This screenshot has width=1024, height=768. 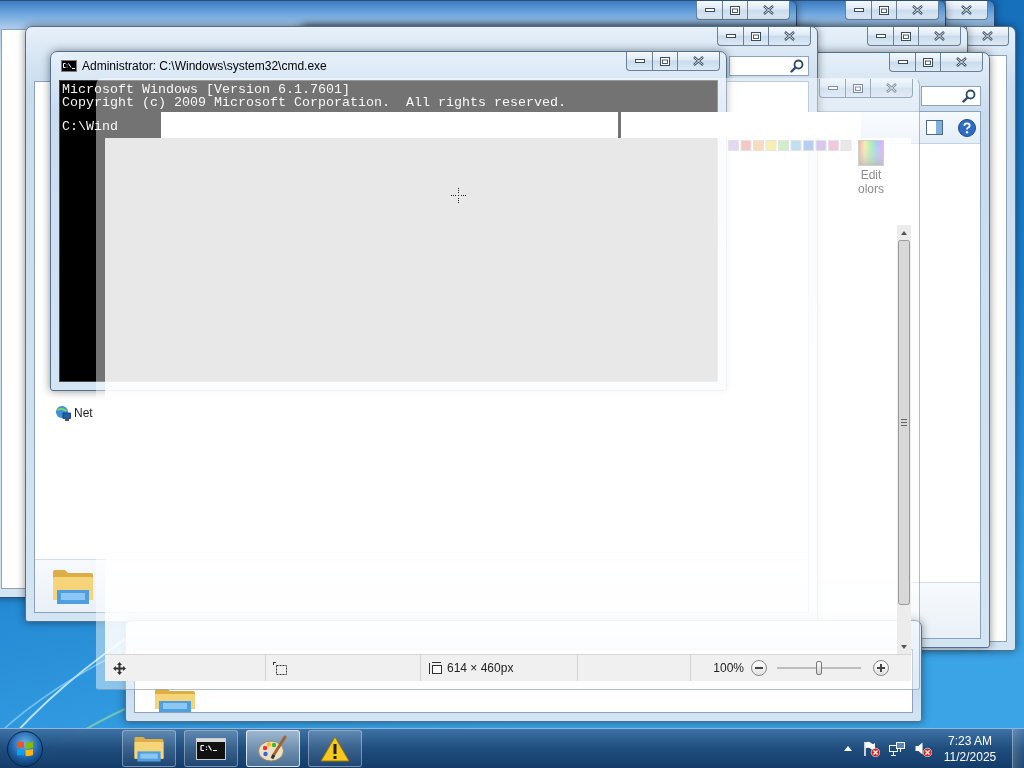 I want to click on slider-thumb, so click(x=819, y=668).